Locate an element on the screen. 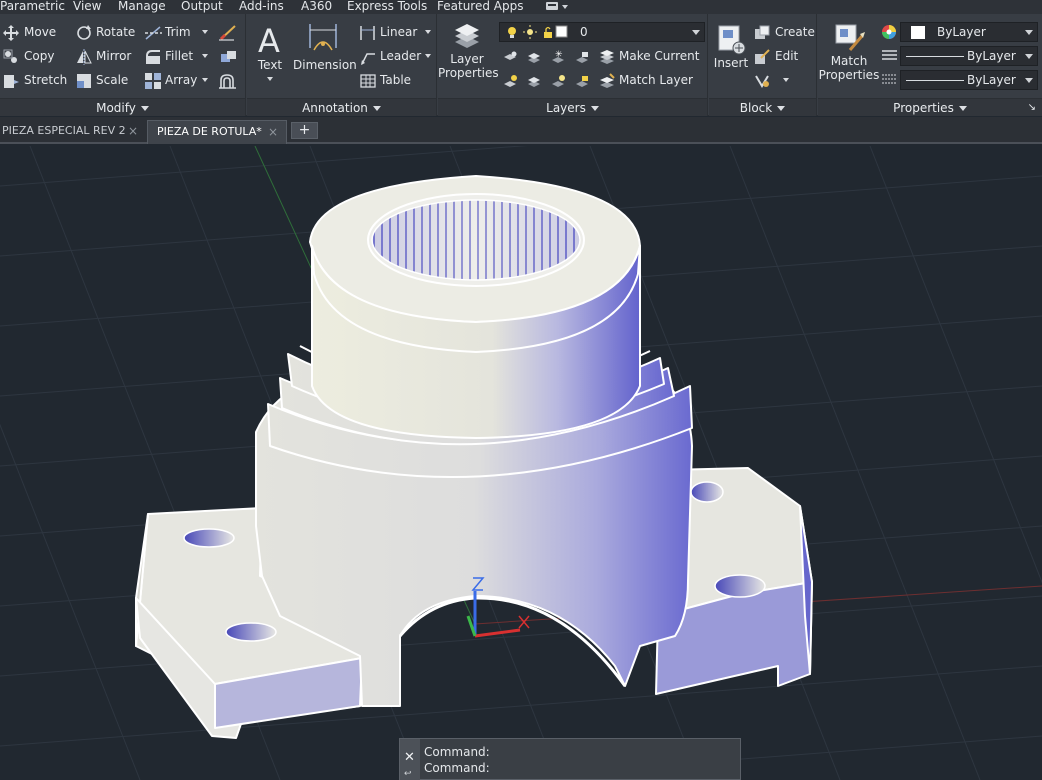 The height and width of the screenshot is (780, 1042). tab-output: Output is located at coordinates (202, 6).